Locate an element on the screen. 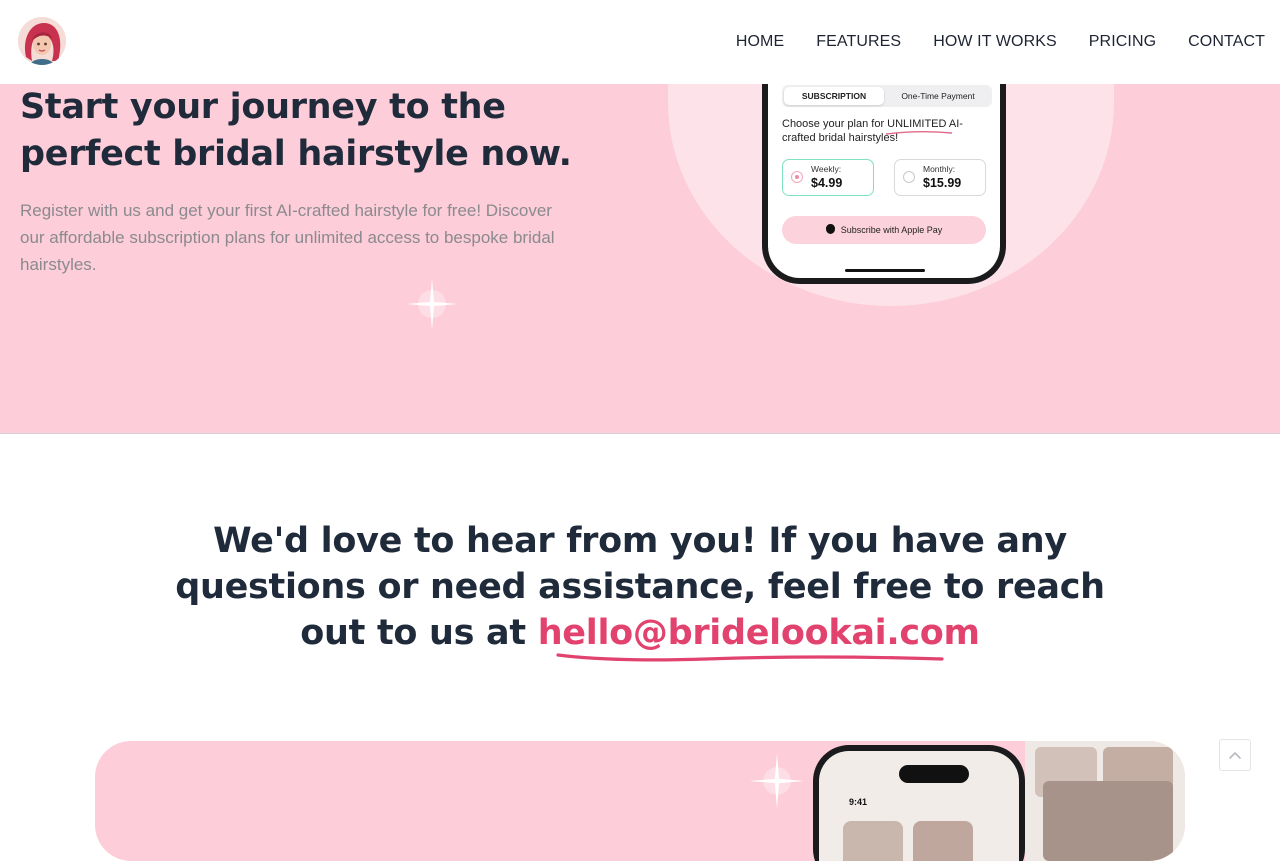 The height and width of the screenshot is (861, 1280). payment-tabs: SUBSCRIPTION One-Time Payment is located at coordinates (887, 96).